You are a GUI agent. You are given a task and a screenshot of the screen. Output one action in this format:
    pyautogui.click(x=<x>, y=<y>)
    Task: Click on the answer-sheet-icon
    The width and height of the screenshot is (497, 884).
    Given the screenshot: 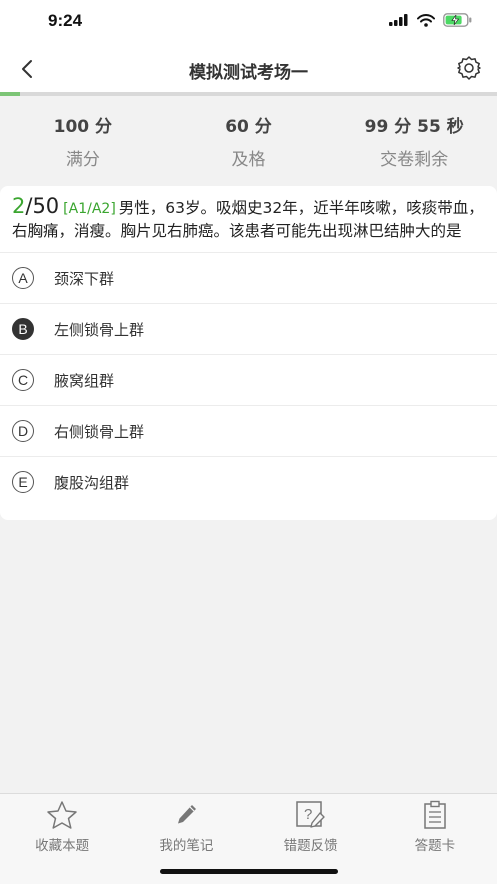 What is the action you would take?
    pyautogui.click(x=435, y=814)
    